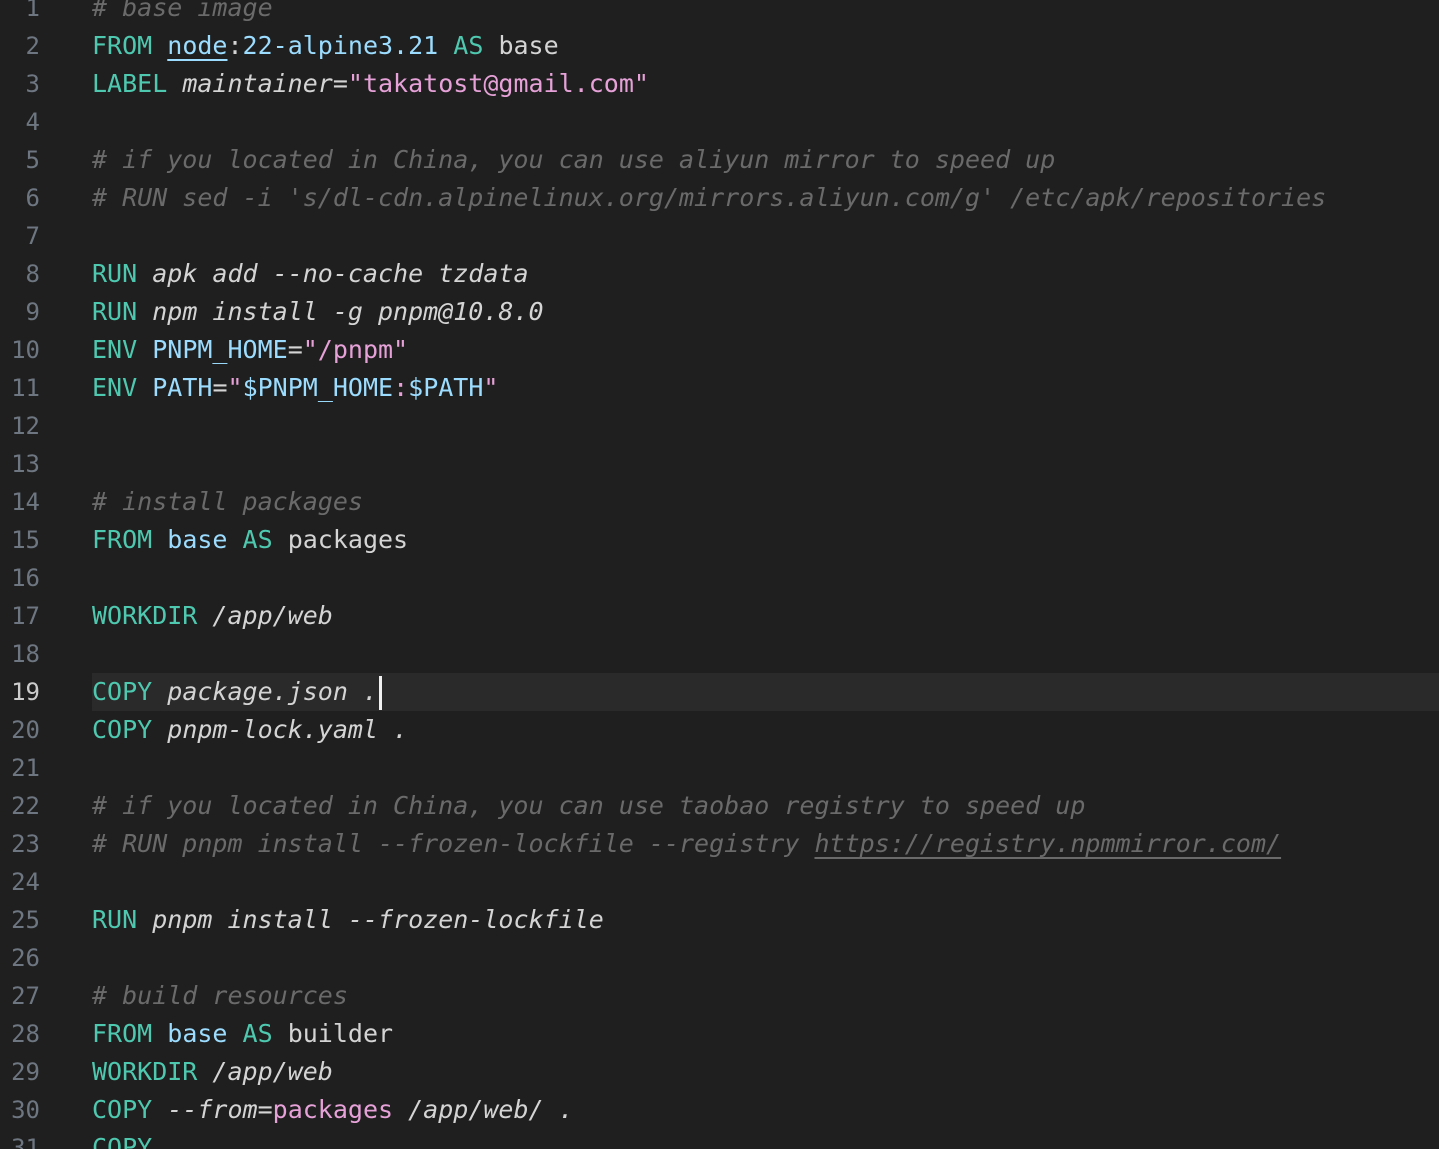  I want to click on code-token: PATH, so click(182, 387).